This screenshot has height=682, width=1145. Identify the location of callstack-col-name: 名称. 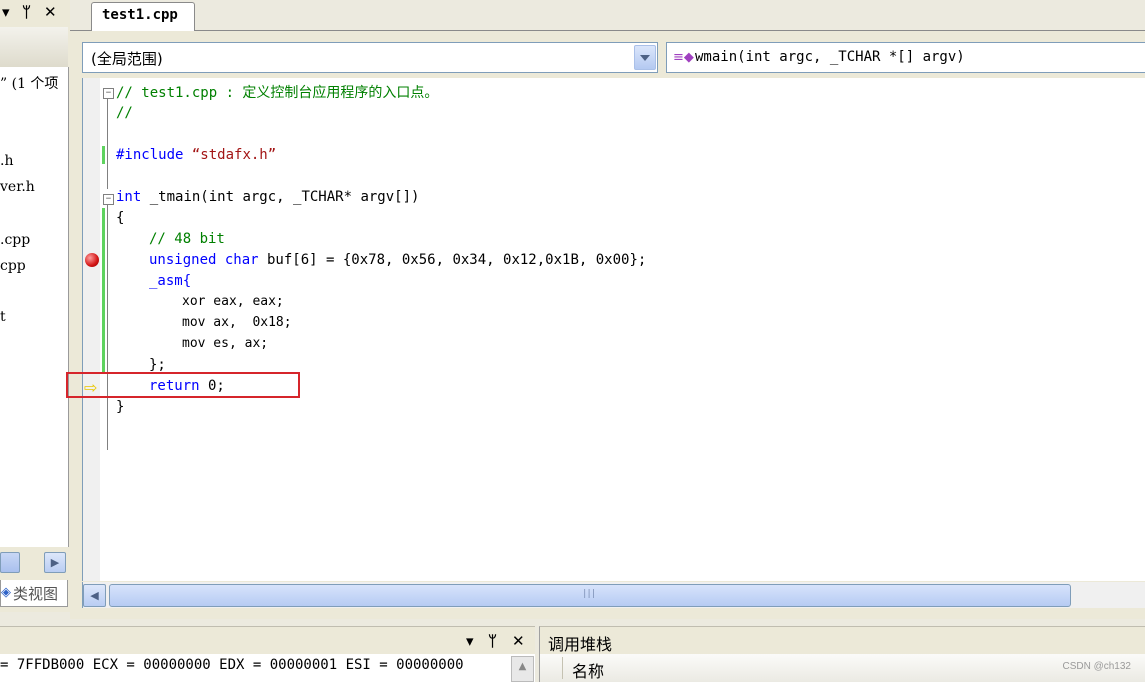
(588, 671).